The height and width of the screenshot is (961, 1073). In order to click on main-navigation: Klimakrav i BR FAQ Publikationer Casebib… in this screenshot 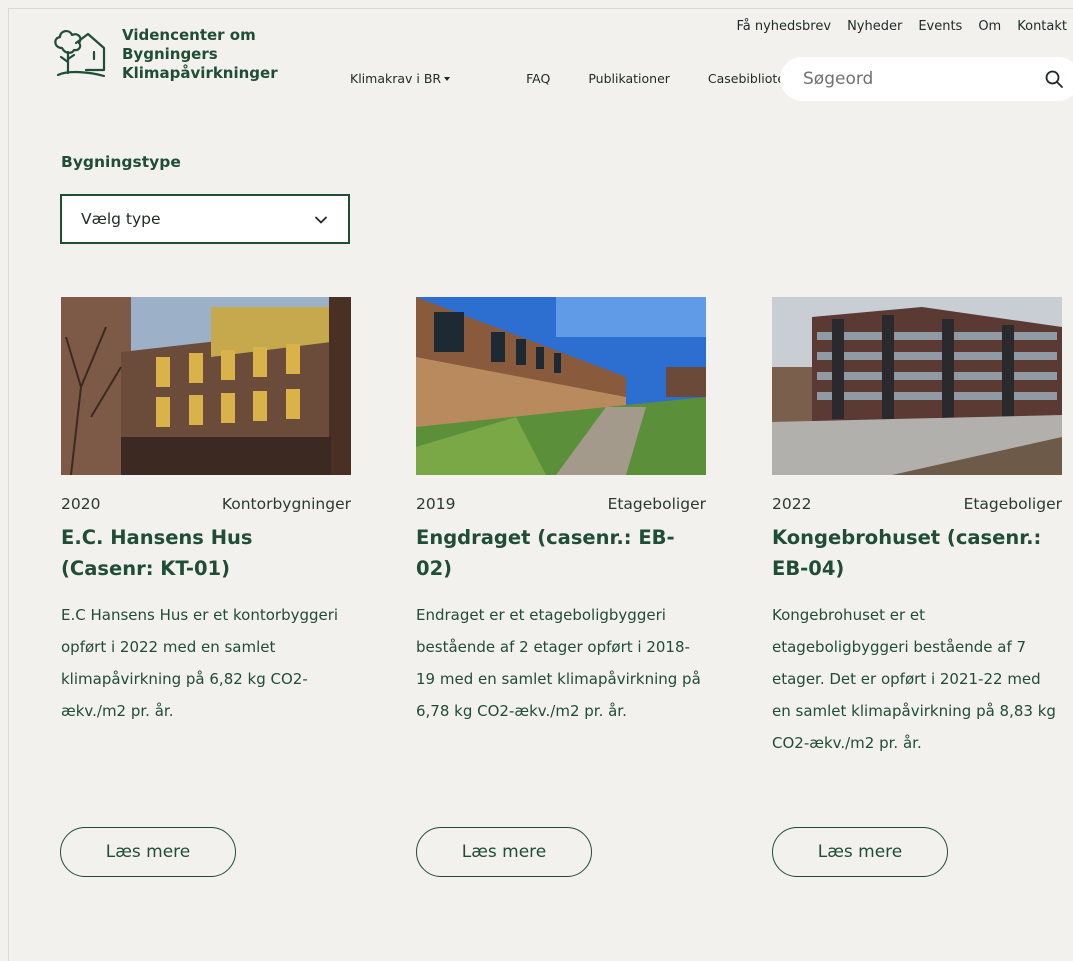, I will do `click(590, 78)`.